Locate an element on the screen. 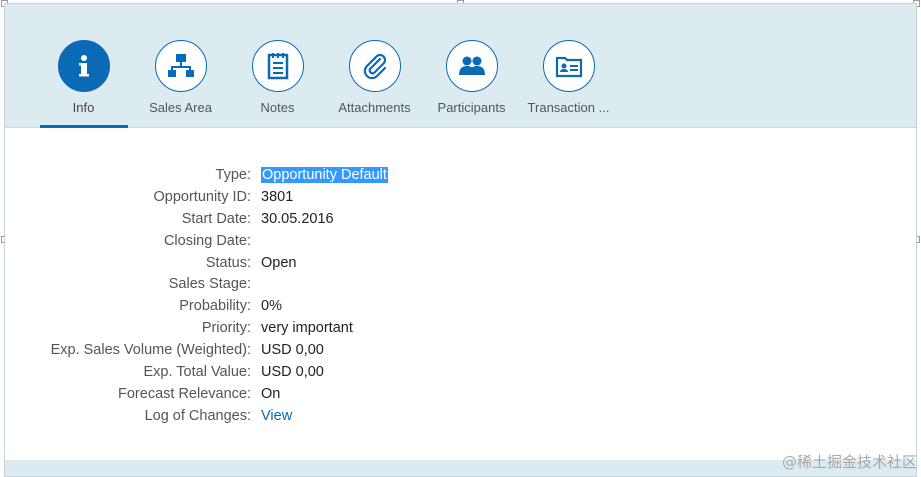  footer-bar is located at coordinates (460, 468).